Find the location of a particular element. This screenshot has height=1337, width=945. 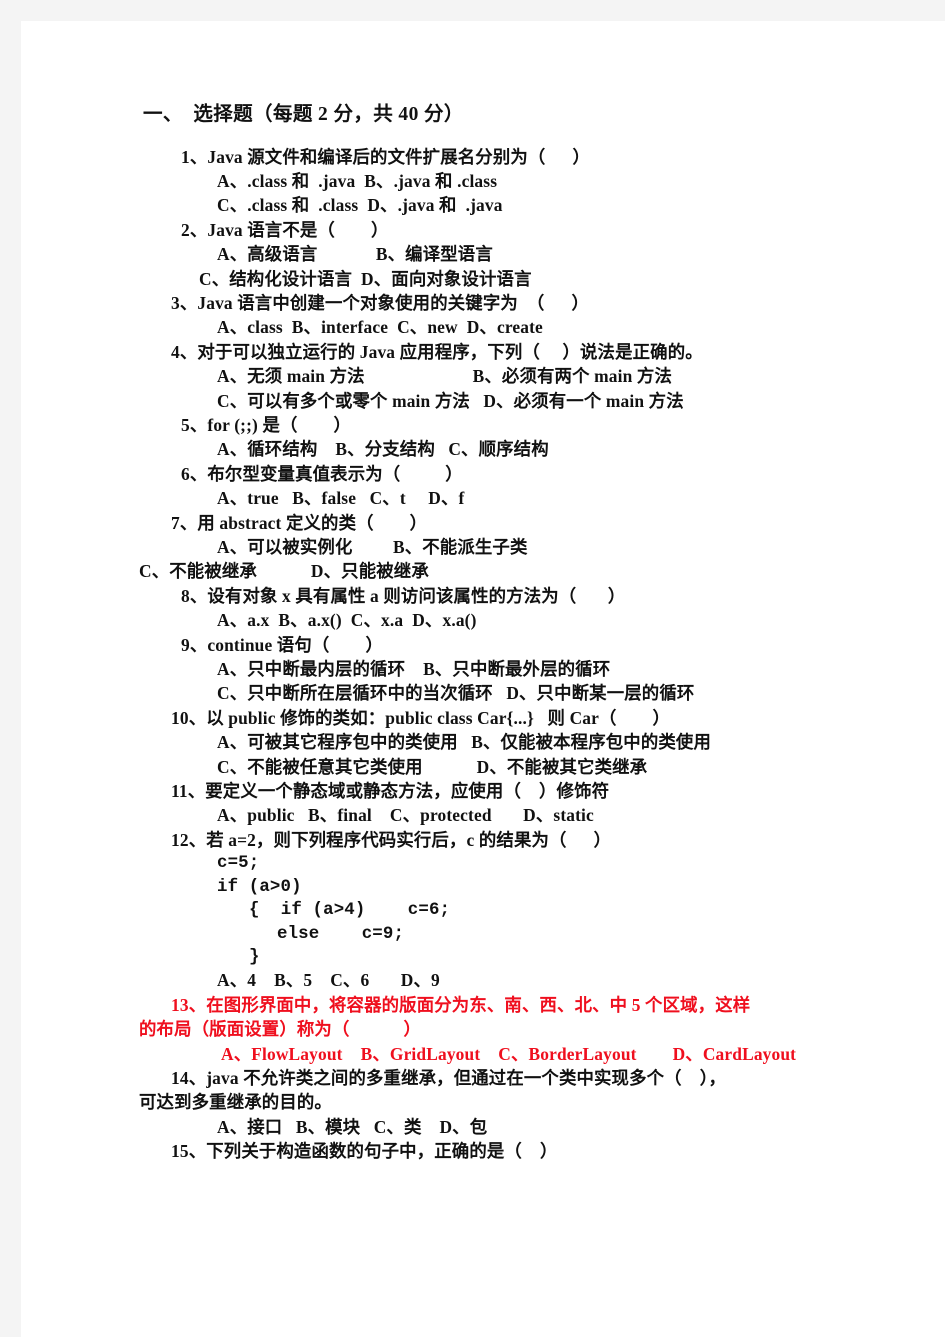

question-12-code-line-1: c=5; is located at coordinates (238, 864).